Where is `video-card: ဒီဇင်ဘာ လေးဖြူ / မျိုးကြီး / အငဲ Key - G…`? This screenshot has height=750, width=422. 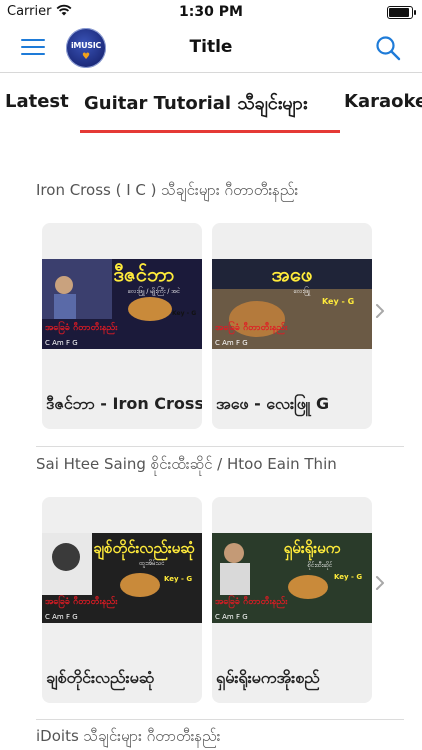 video-card: ဒီဇင်ဘာ လေးဖြူ / မျိုးကြီး / အငဲ Key - G… is located at coordinates (122, 326).